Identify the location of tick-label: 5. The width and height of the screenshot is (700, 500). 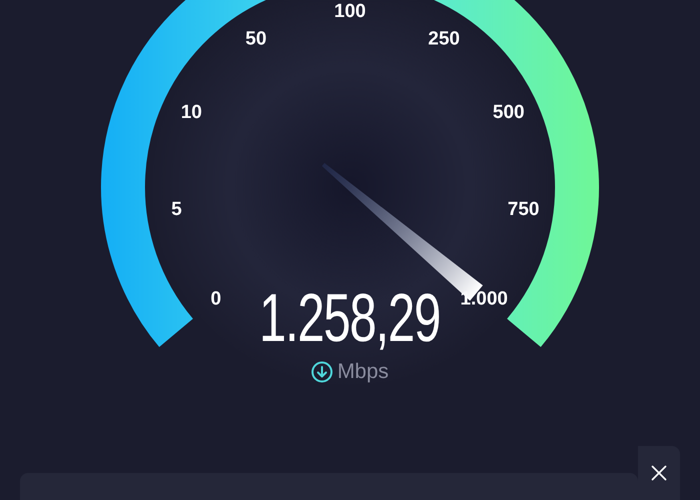
(176, 209).